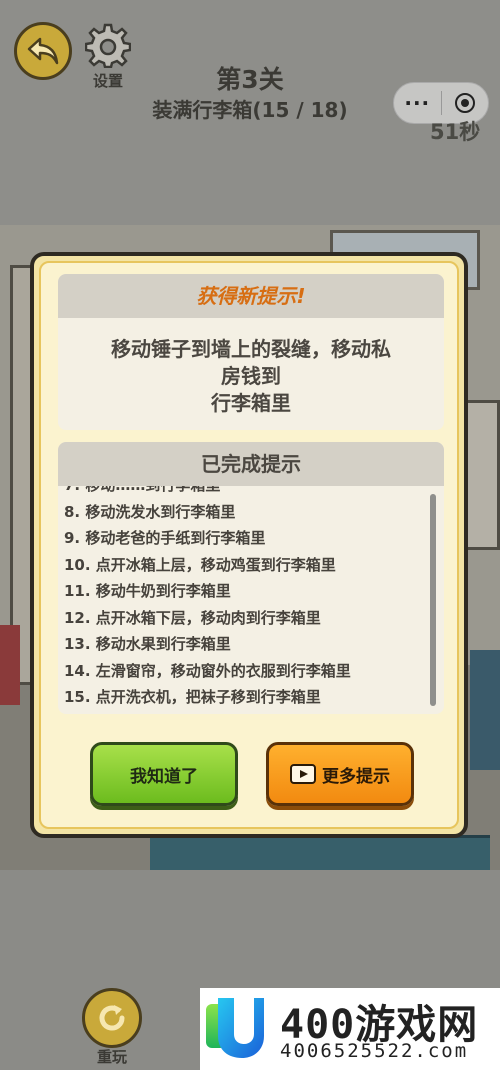  I want to click on list-item: 12. 点开冰箱下层，移动肉到行李箱里, so click(192, 617).